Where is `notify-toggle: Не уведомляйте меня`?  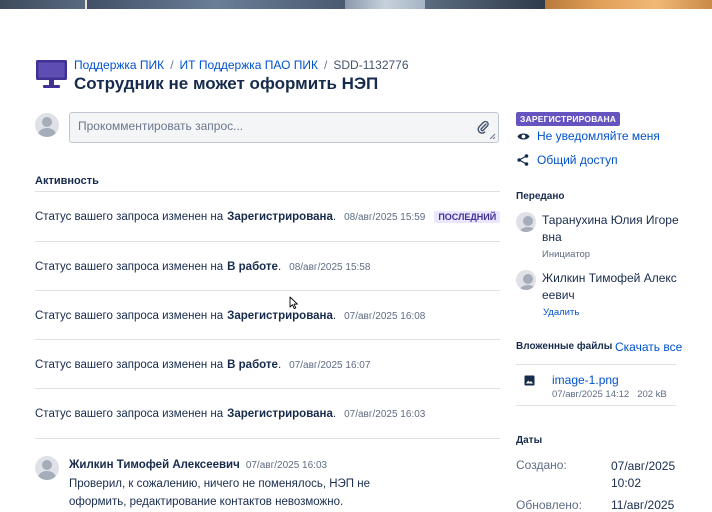 notify-toggle: Не уведомляйте меня is located at coordinates (588, 136).